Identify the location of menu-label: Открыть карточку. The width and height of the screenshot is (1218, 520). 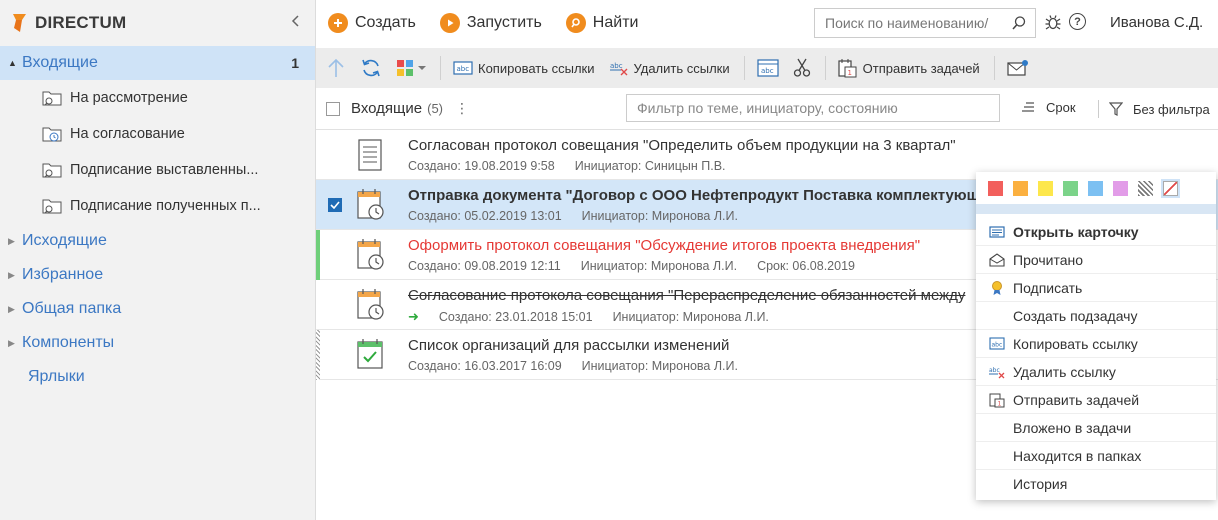
(1076, 231).